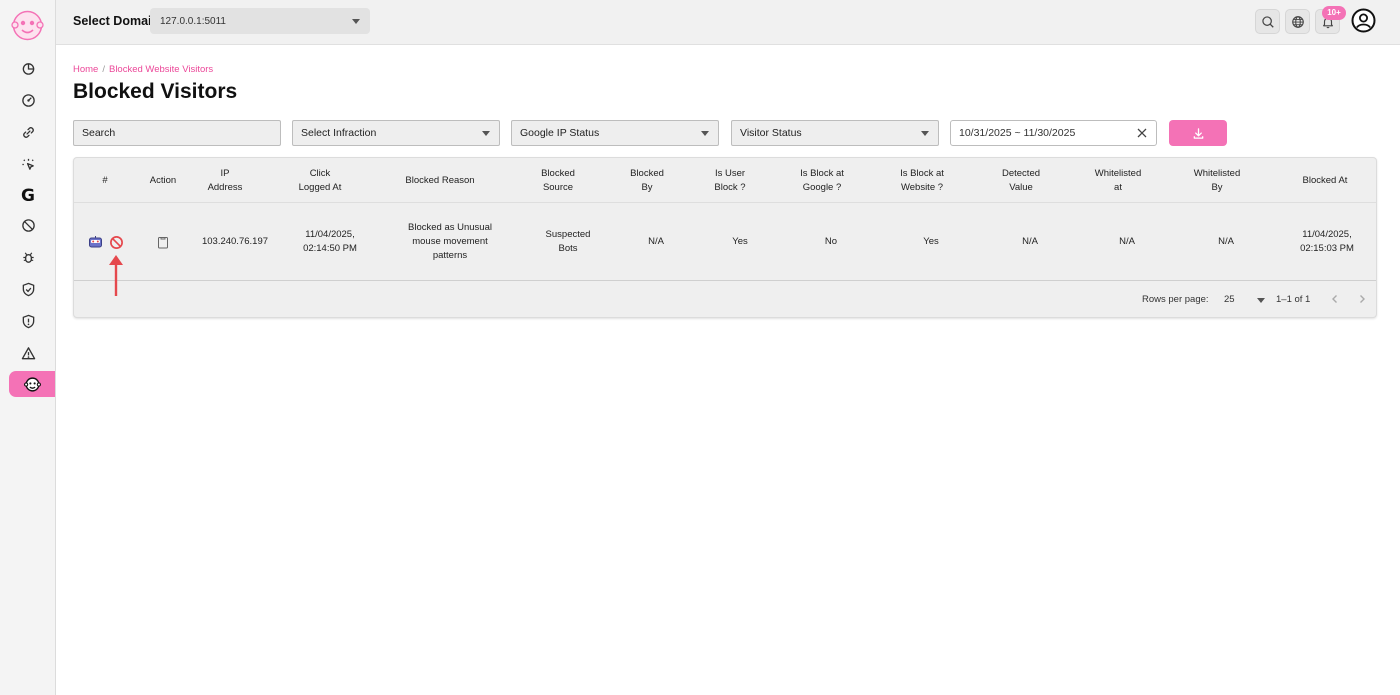 Image resolution: width=1400 pixels, height=695 pixels. Describe the element at coordinates (1363, 20) in the screenshot. I see `user-avatar-icon` at that location.